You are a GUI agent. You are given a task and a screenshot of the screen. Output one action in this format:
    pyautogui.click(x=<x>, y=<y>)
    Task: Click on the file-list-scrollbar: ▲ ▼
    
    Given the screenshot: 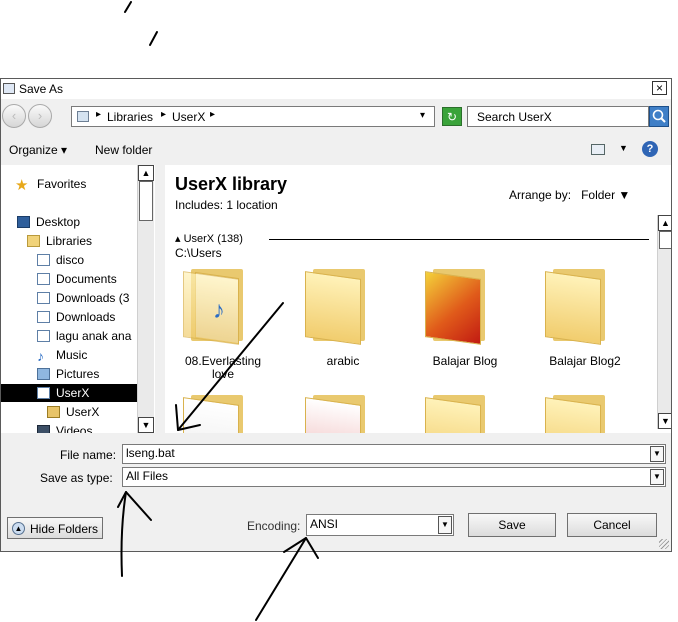 What is the action you would take?
    pyautogui.click(x=664, y=322)
    